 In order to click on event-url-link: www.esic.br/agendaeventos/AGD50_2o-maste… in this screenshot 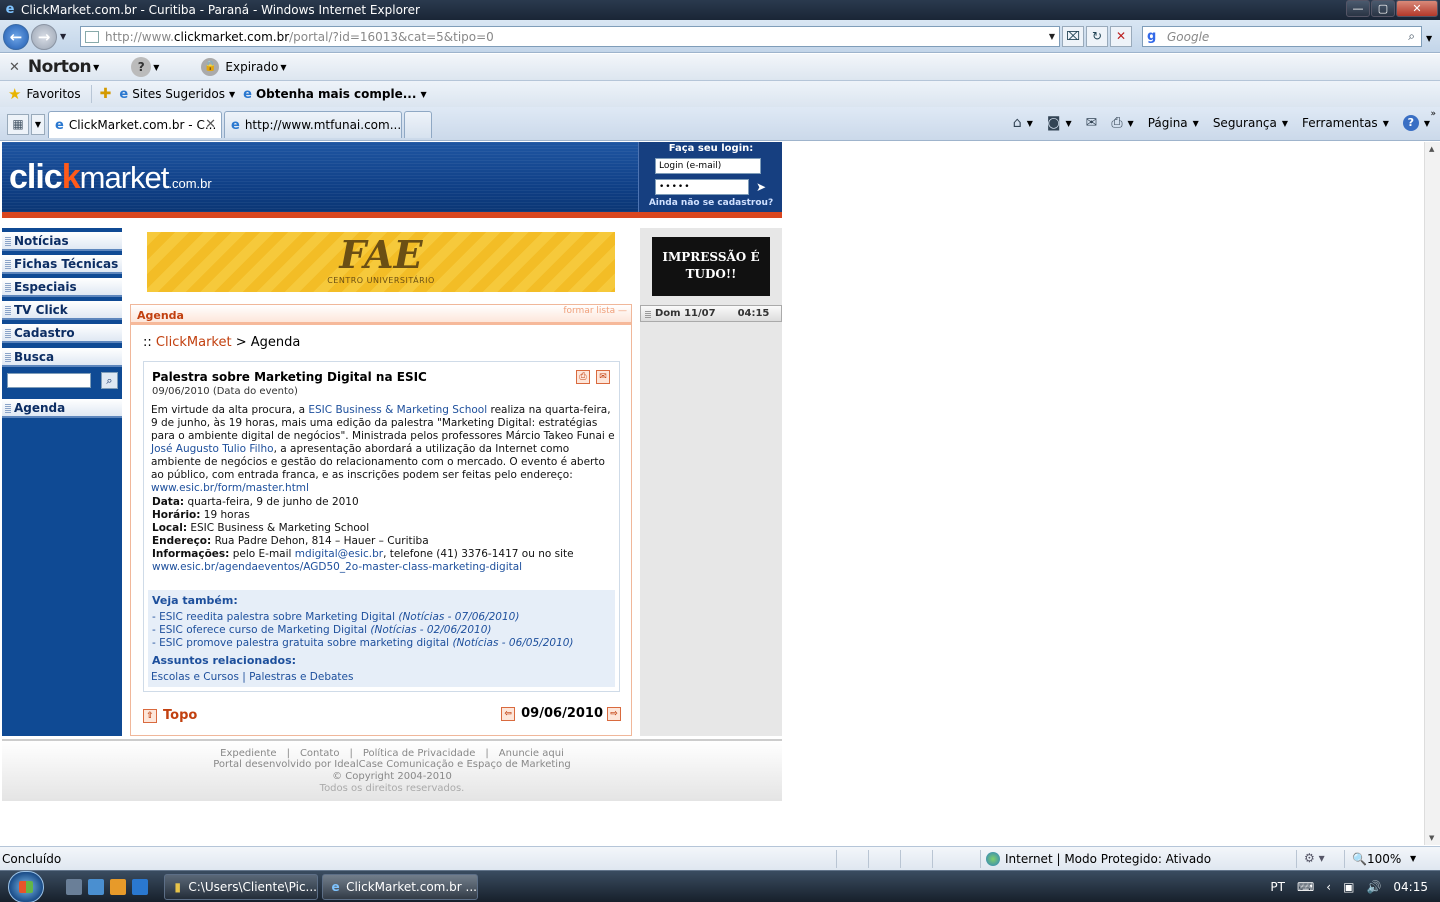, I will do `click(337, 567)`.